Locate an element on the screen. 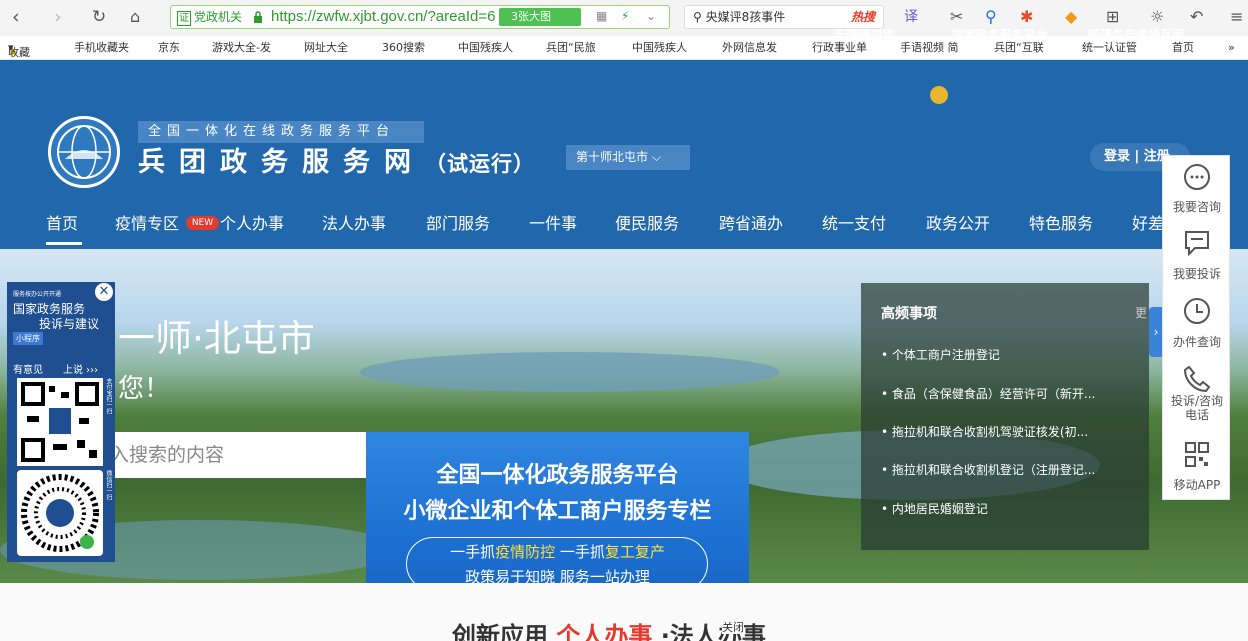 The image size is (1248, 641). bookmark-item: 外网信息发 is located at coordinates (749, 48).